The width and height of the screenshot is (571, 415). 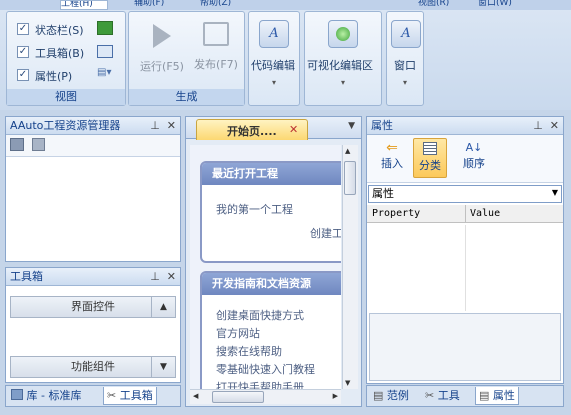 What do you see at coordinates (93, 325) in the screenshot?
I see `toolbox-panel: 工具箱 ⊥ ✕ 界面控件 ▲ 功能组件 ▼` at bounding box center [93, 325].